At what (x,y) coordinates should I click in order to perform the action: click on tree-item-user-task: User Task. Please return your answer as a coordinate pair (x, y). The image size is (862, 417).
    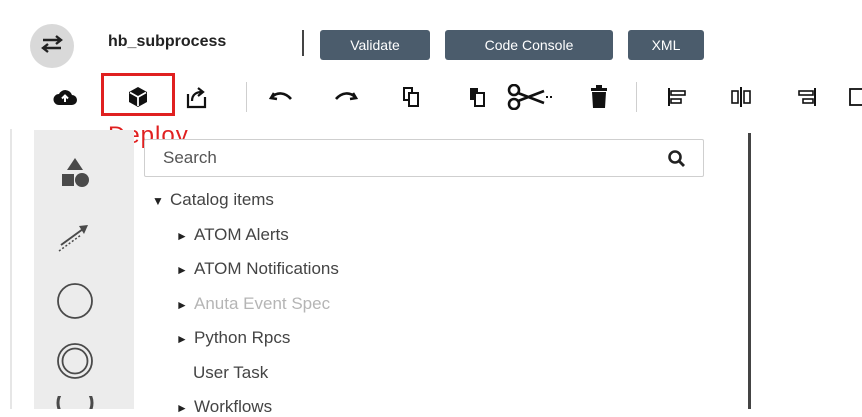
    Looking at the image, I should click on (230, 373).